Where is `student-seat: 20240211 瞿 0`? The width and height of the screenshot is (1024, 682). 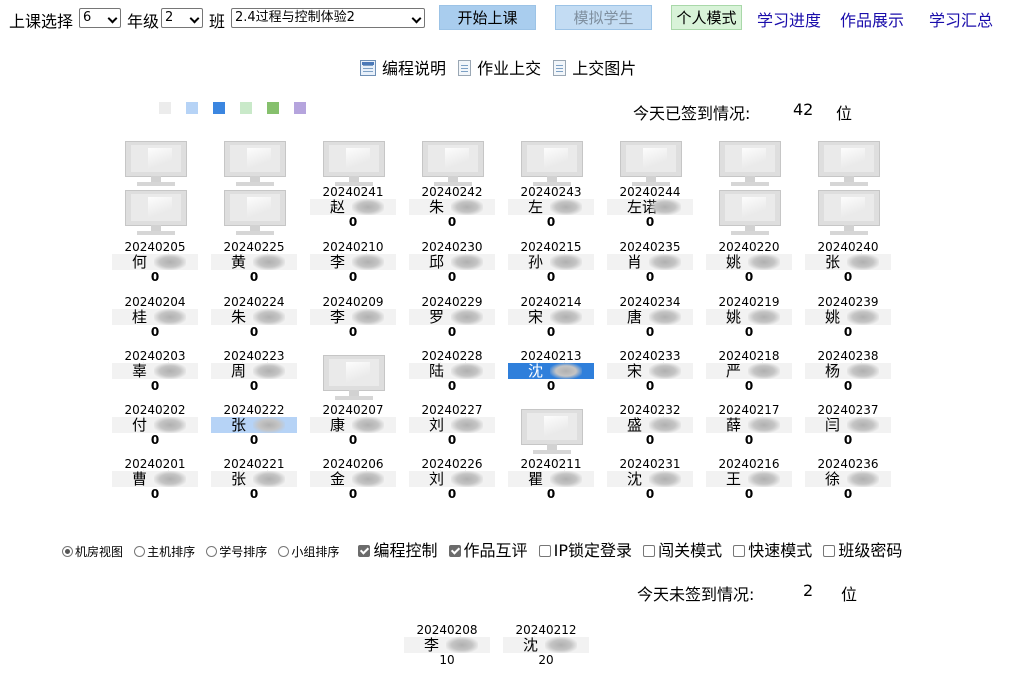
student-seat: 20240211 瞿 0 is located at coordinates (551, 483).